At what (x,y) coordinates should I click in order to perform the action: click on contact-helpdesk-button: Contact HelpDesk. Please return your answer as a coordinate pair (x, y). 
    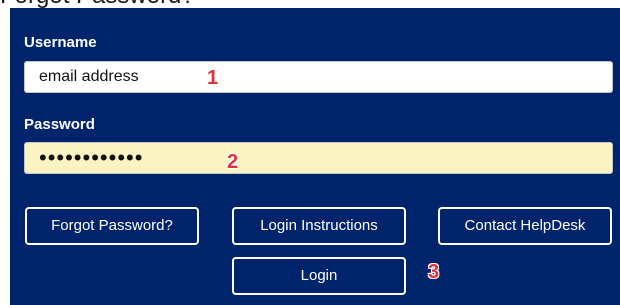
    Looking at the image, I should click on (525, 226).